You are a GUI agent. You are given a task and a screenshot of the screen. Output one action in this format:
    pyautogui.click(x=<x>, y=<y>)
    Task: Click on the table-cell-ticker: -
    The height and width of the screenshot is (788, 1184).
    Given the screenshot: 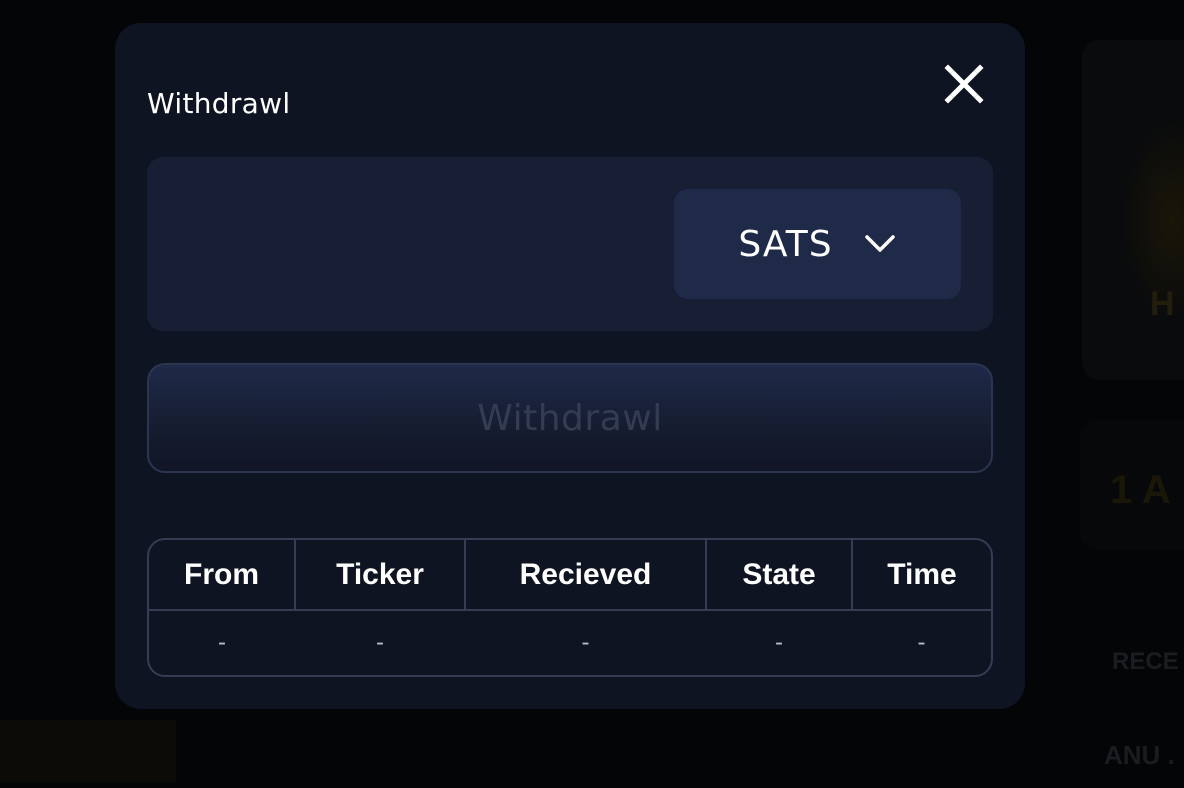 What is the action you would take?
    pyautogui.click(x=380, y=642)
    